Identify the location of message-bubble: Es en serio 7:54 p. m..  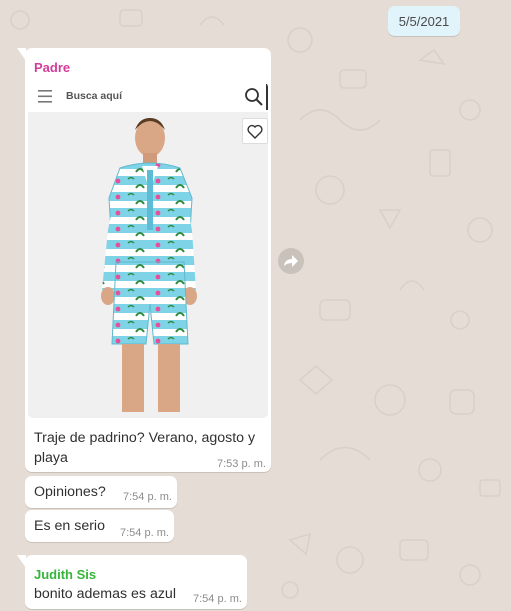
(99, 526).